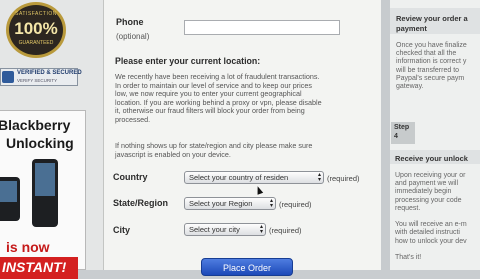 This screenshot has height=279, width=480. What do you see at coordinates (295, 204) in the screenshot?
I see `region-required: (required)` at bounding box center [295, 204].